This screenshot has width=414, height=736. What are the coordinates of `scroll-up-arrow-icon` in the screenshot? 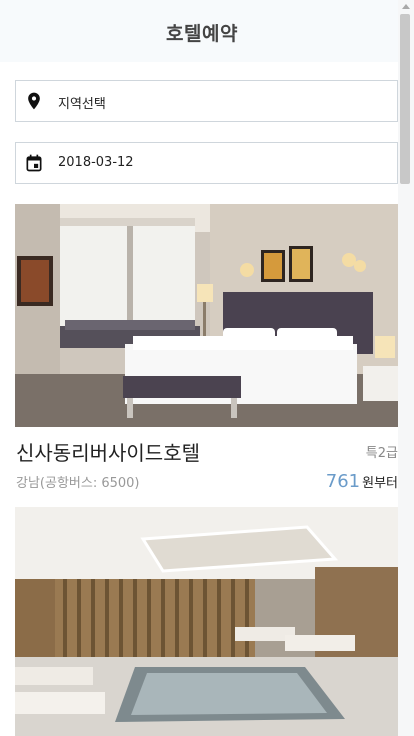 It's located at (406, 6).